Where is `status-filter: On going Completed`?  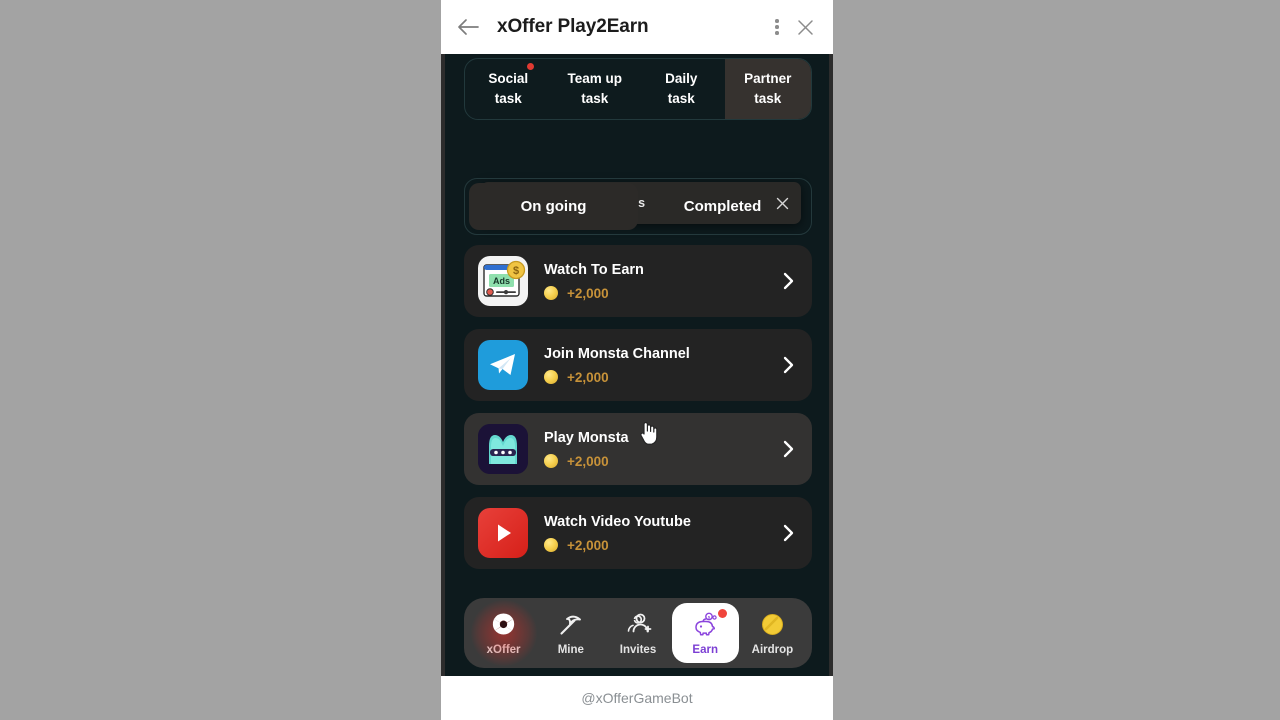
status-filter: On going Completed is located at coordinates (638, 206).